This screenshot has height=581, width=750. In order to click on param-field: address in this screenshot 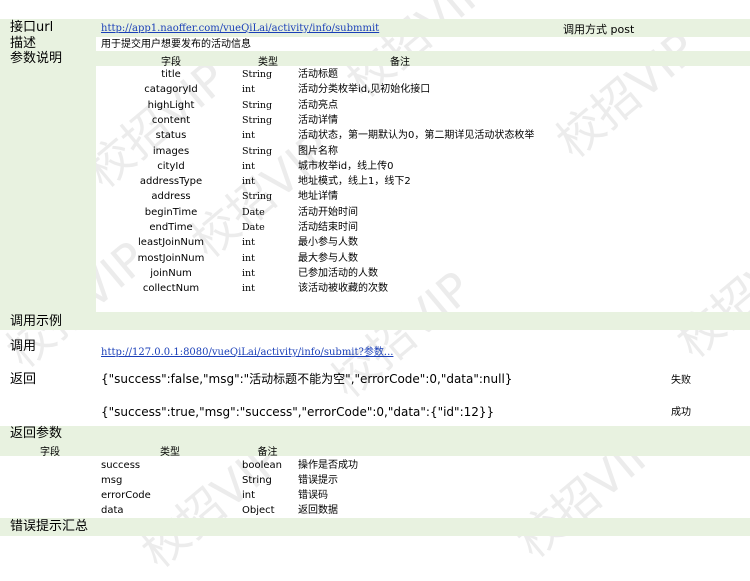, I will do `click(171, 197)`.